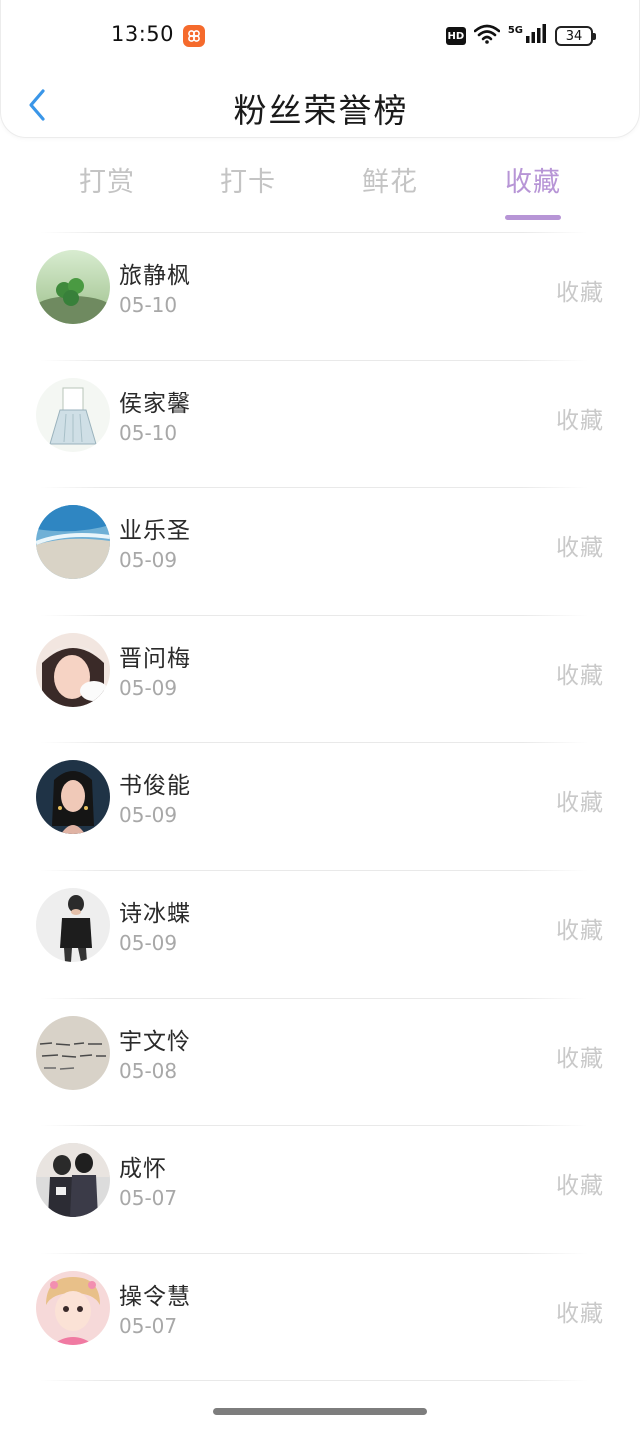 The width and height of the screenshot is (640, 1429). I want to click on fan-name: 业乐圣, so click(155, 531).